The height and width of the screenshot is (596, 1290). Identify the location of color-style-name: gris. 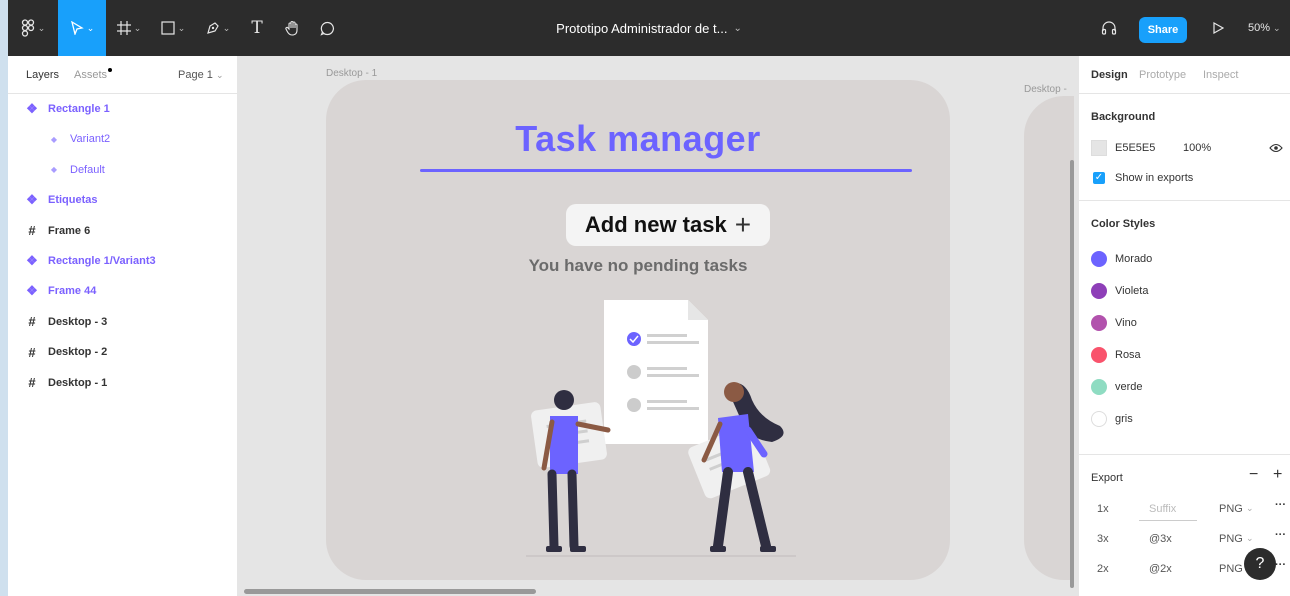
(1124, 419).